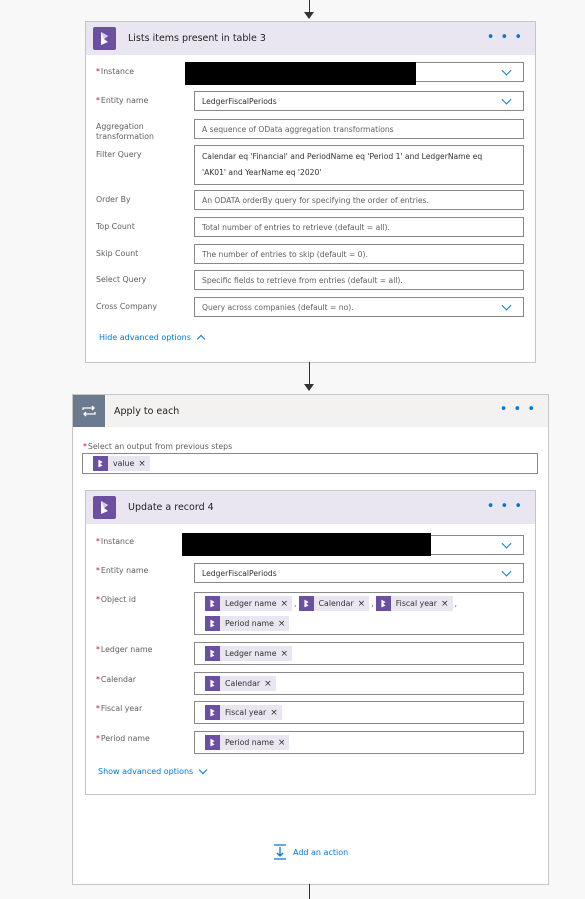  I want to click on object-id-label: *Object id, so click(116, 599).